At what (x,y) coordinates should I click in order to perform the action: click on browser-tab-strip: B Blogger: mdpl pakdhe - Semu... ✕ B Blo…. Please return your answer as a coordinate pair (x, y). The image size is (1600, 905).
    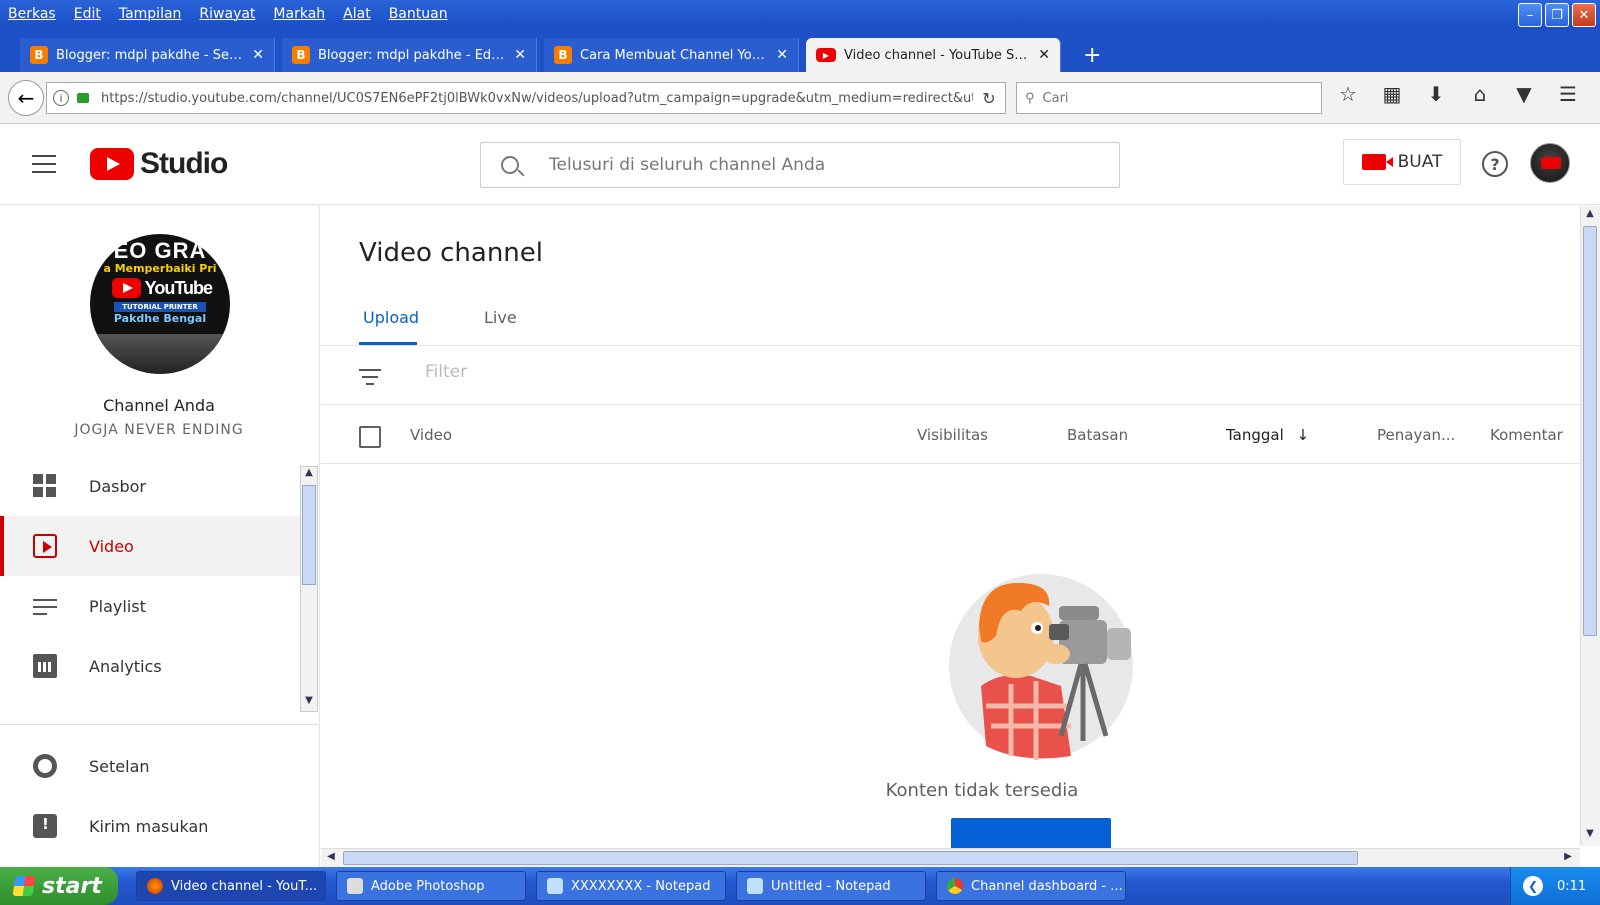
    Looking at the image, I should click on (800, 51).